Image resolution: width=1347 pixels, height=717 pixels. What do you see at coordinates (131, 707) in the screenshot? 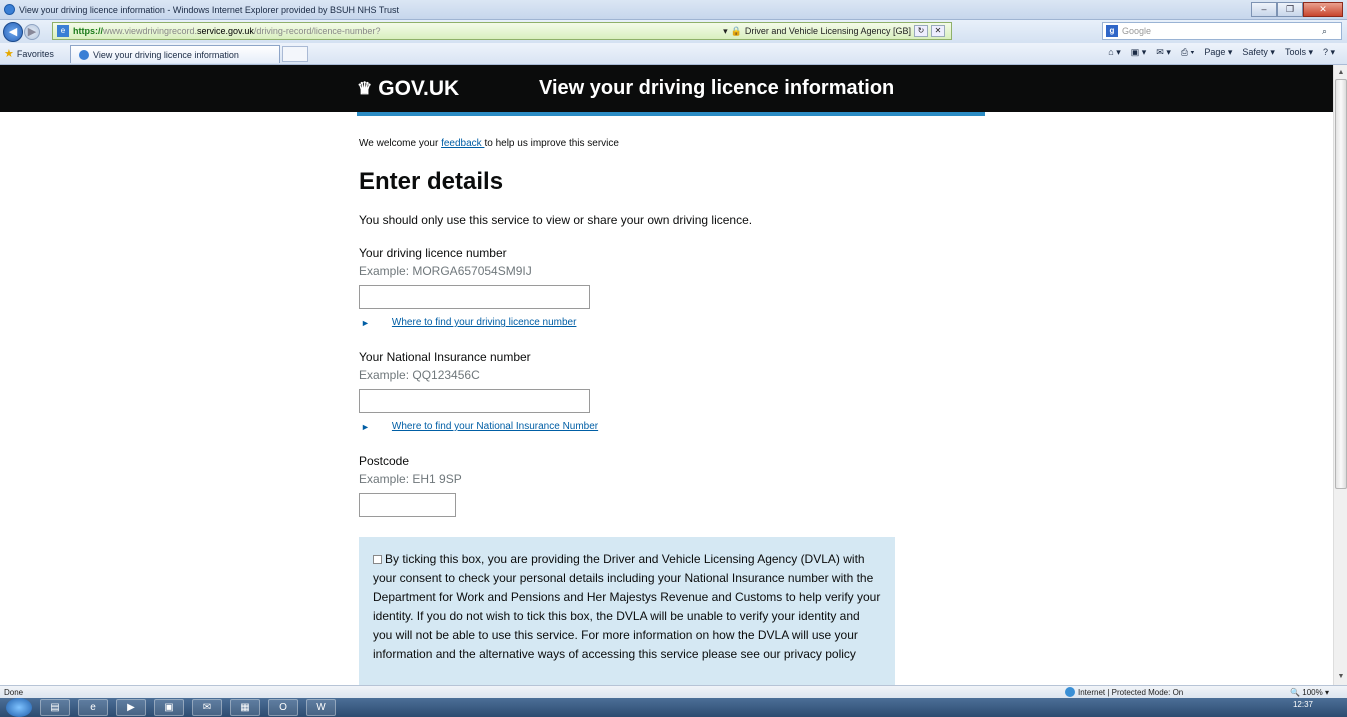
I see `media-player-icon: ▶` at bounding box center [131, 707].